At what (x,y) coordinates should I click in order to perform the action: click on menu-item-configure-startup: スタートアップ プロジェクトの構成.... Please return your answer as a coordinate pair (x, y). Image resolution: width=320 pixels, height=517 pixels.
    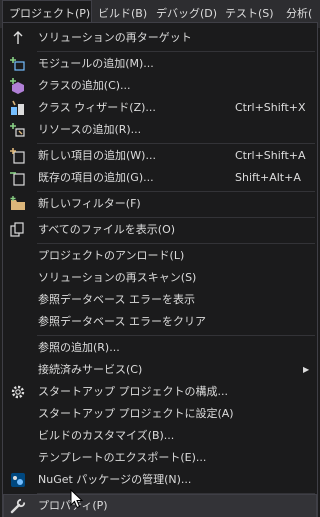
    Looking at the image, I should click on (160, 392).